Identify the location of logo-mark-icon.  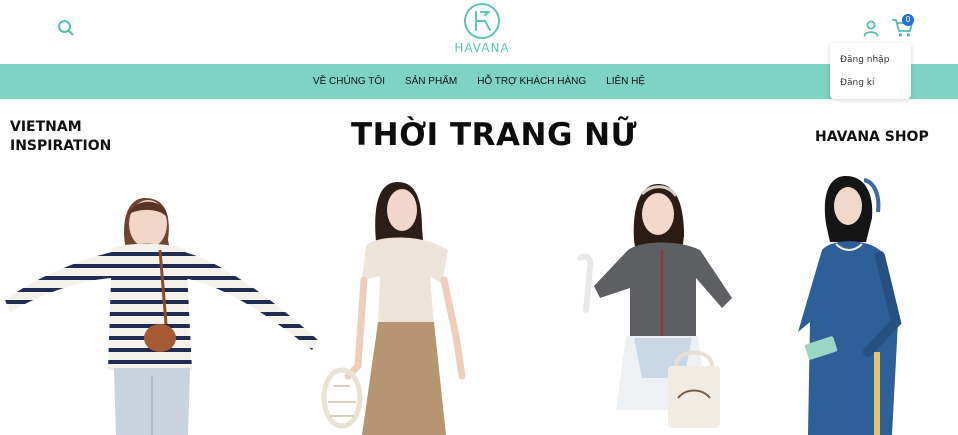
(482, 21).